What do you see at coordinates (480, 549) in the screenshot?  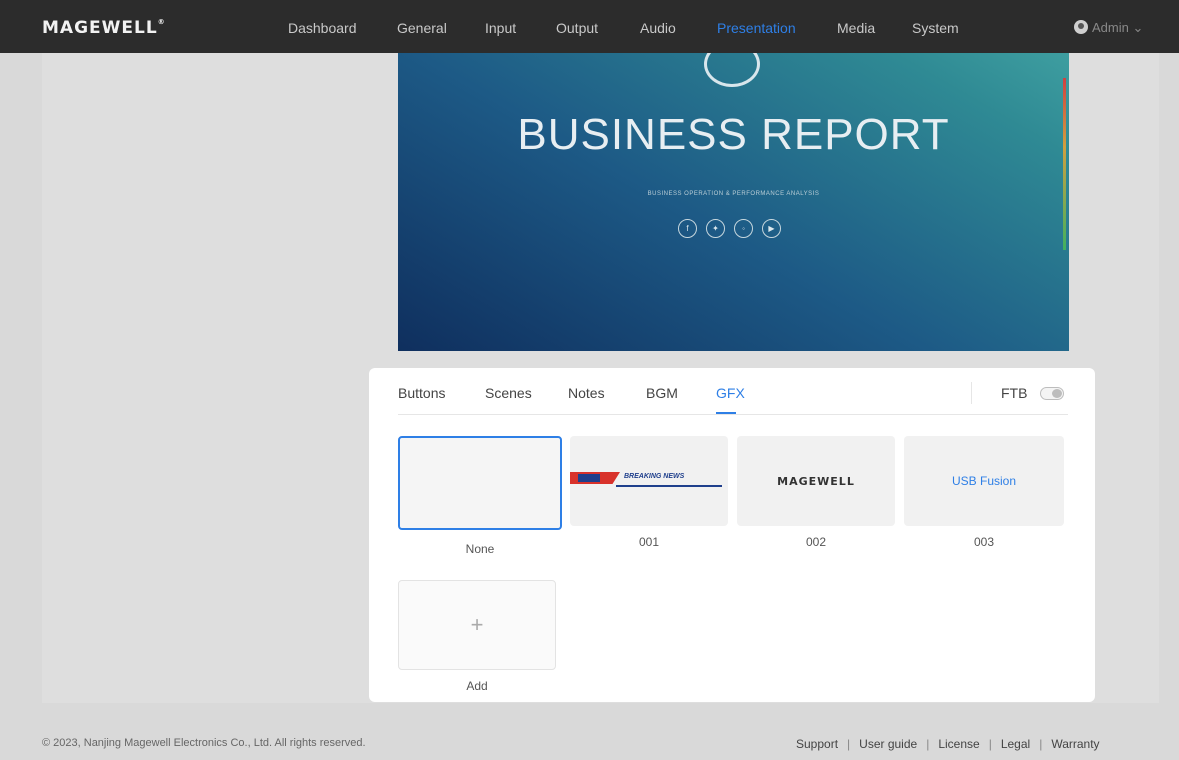 I see `gfx-label: None` at bounding box center [480, 549].